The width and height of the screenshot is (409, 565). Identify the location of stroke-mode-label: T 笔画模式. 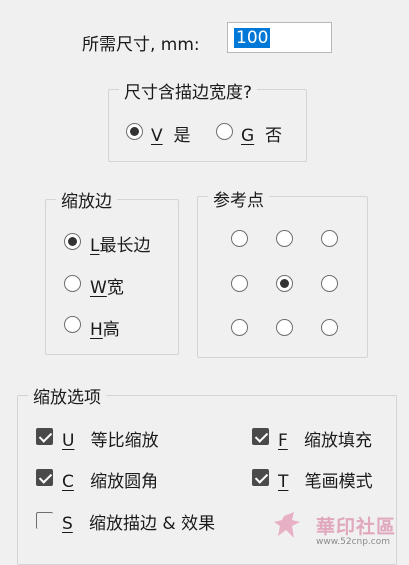
(325, 479).